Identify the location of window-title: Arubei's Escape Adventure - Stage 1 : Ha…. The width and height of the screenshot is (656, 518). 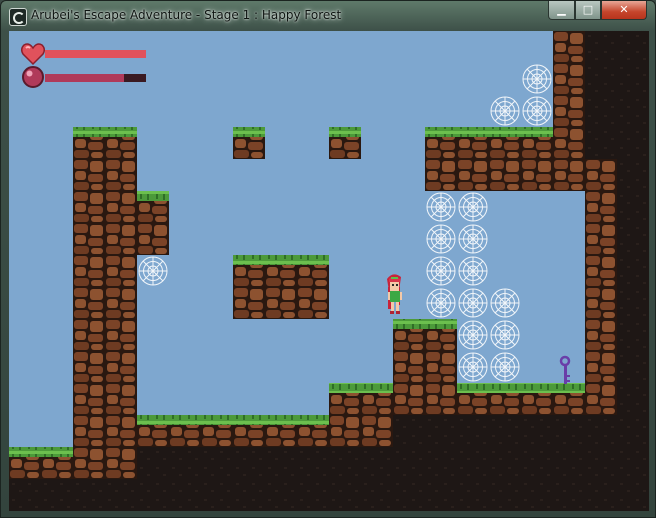
(186, 15).